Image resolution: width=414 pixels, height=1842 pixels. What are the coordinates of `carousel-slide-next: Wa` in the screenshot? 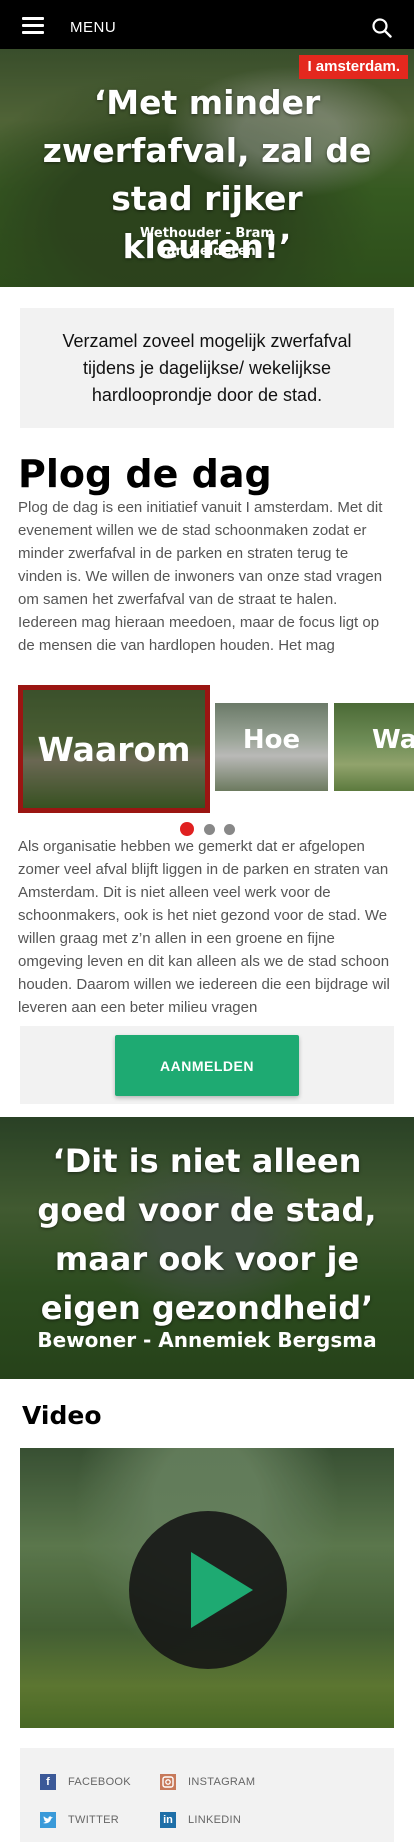 It's located at (374, 747).